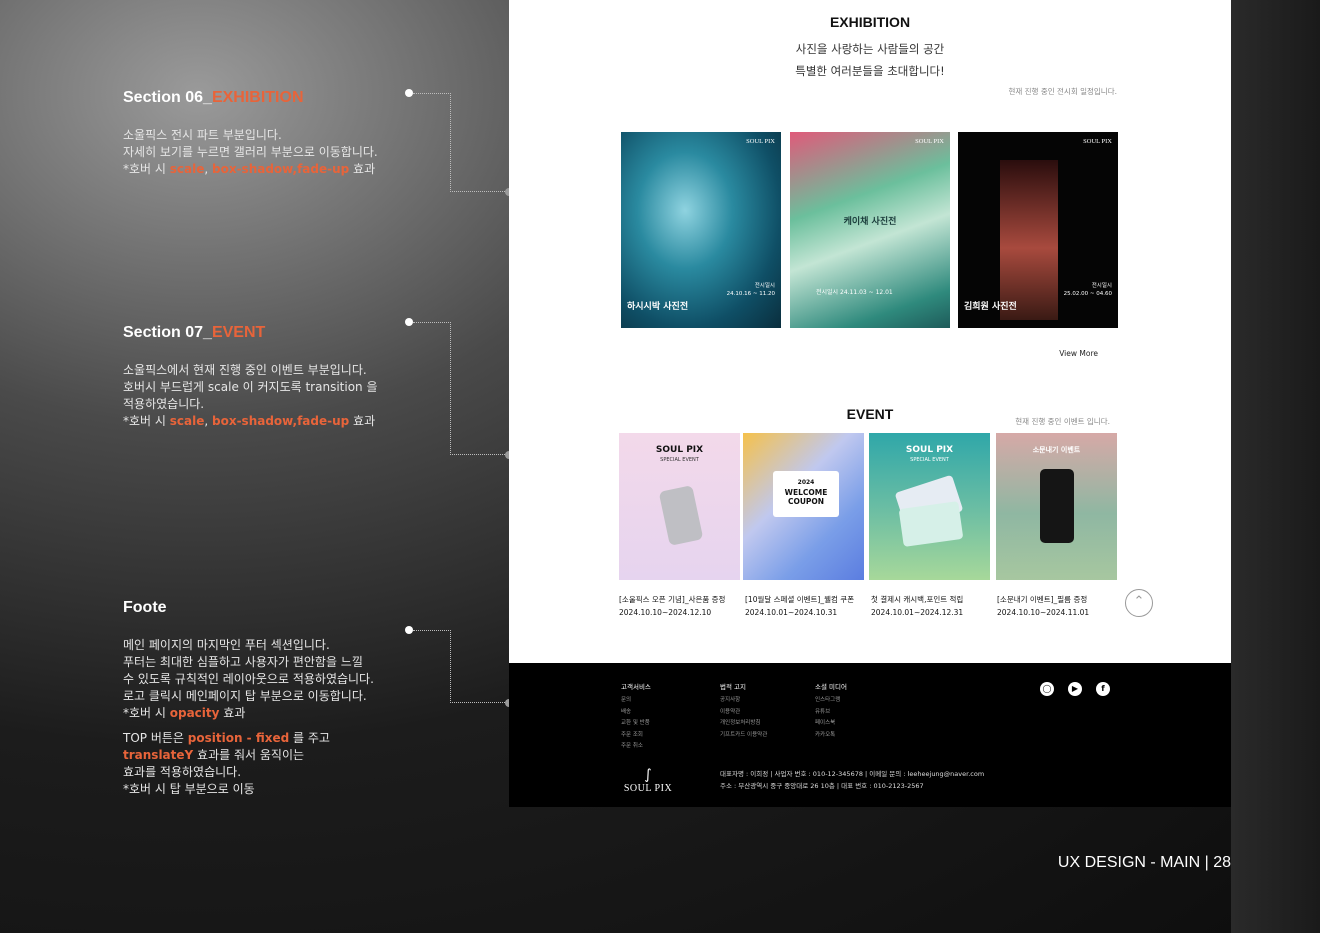 The image size is (1320, 933). What do you see at coordinates (743, 701) in the screenshot?
I see `footer-link: 공지사항` at bounding box center [743, 701].